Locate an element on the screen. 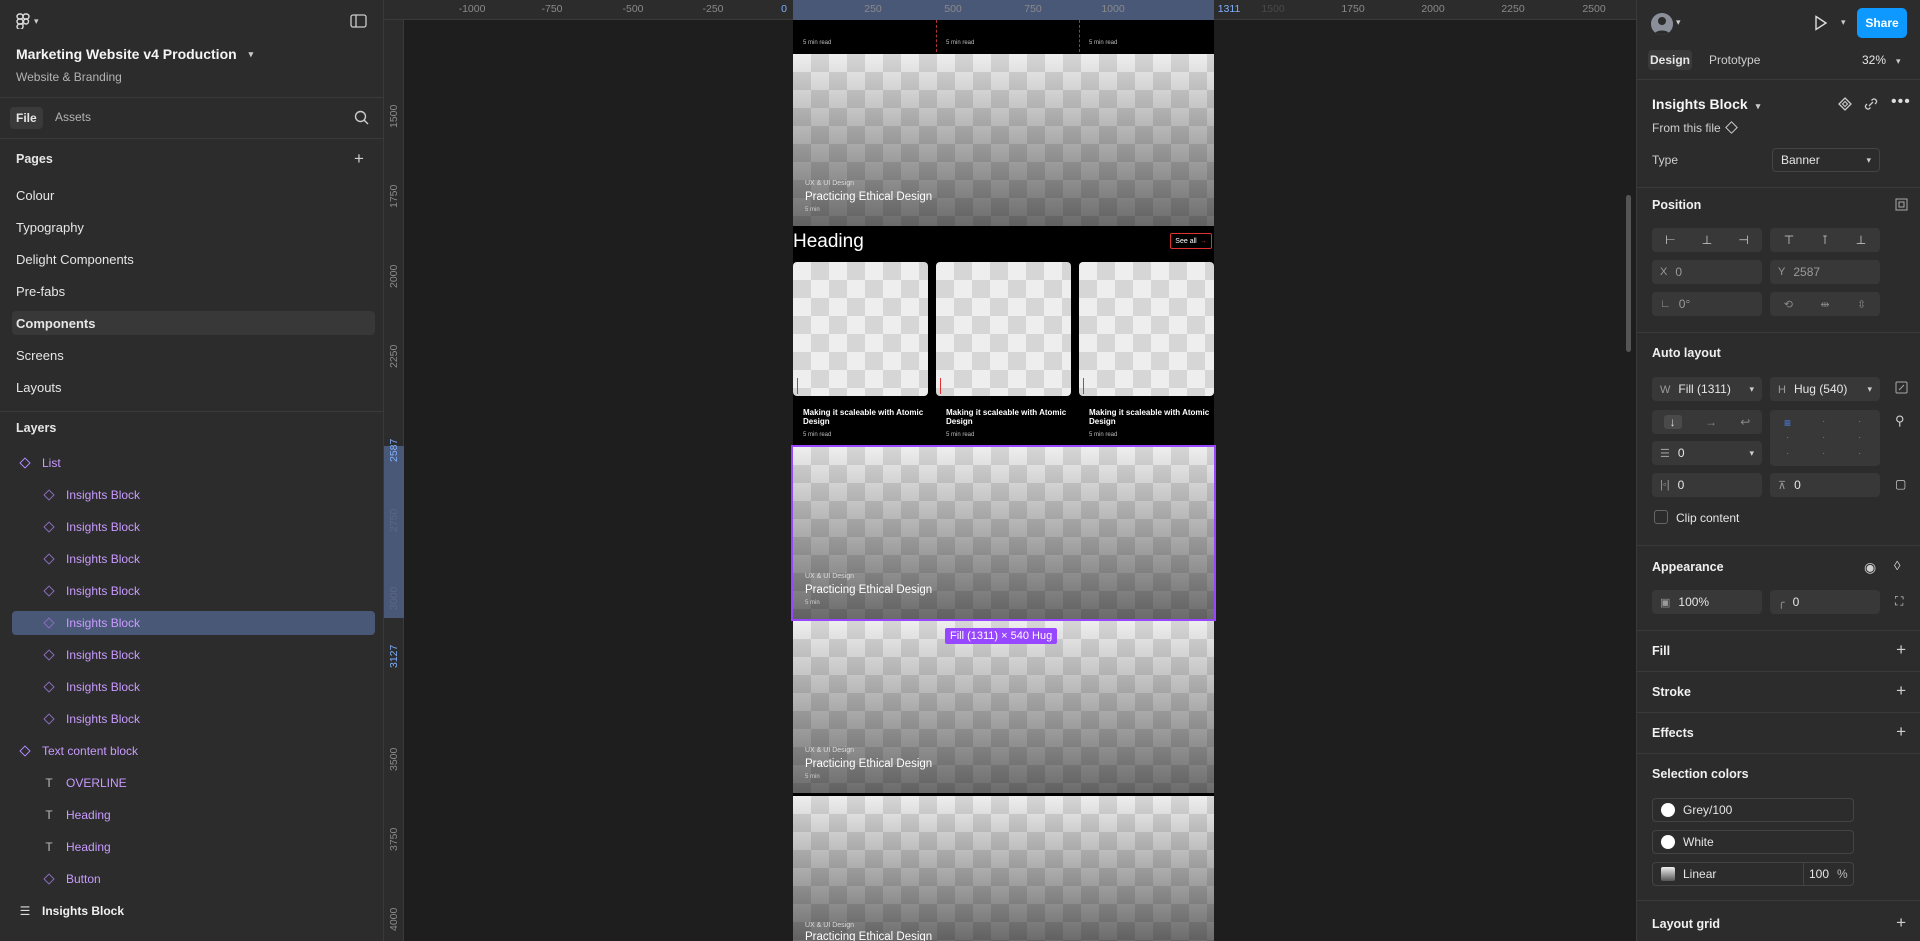 The image size is (1920, 941). ruler-label: 250 is located at coordinates (873, 9).